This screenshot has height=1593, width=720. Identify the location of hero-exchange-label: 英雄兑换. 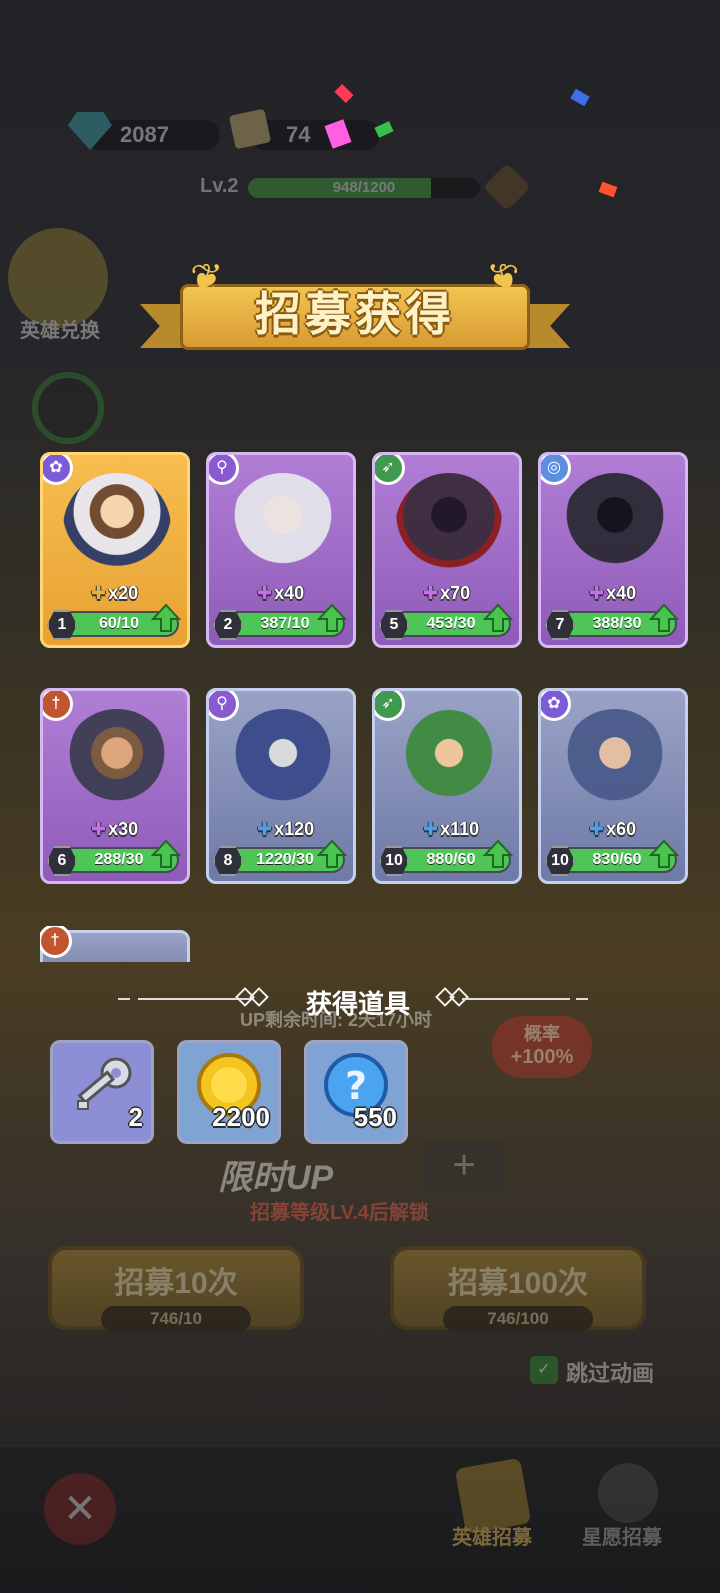
(60, 328).